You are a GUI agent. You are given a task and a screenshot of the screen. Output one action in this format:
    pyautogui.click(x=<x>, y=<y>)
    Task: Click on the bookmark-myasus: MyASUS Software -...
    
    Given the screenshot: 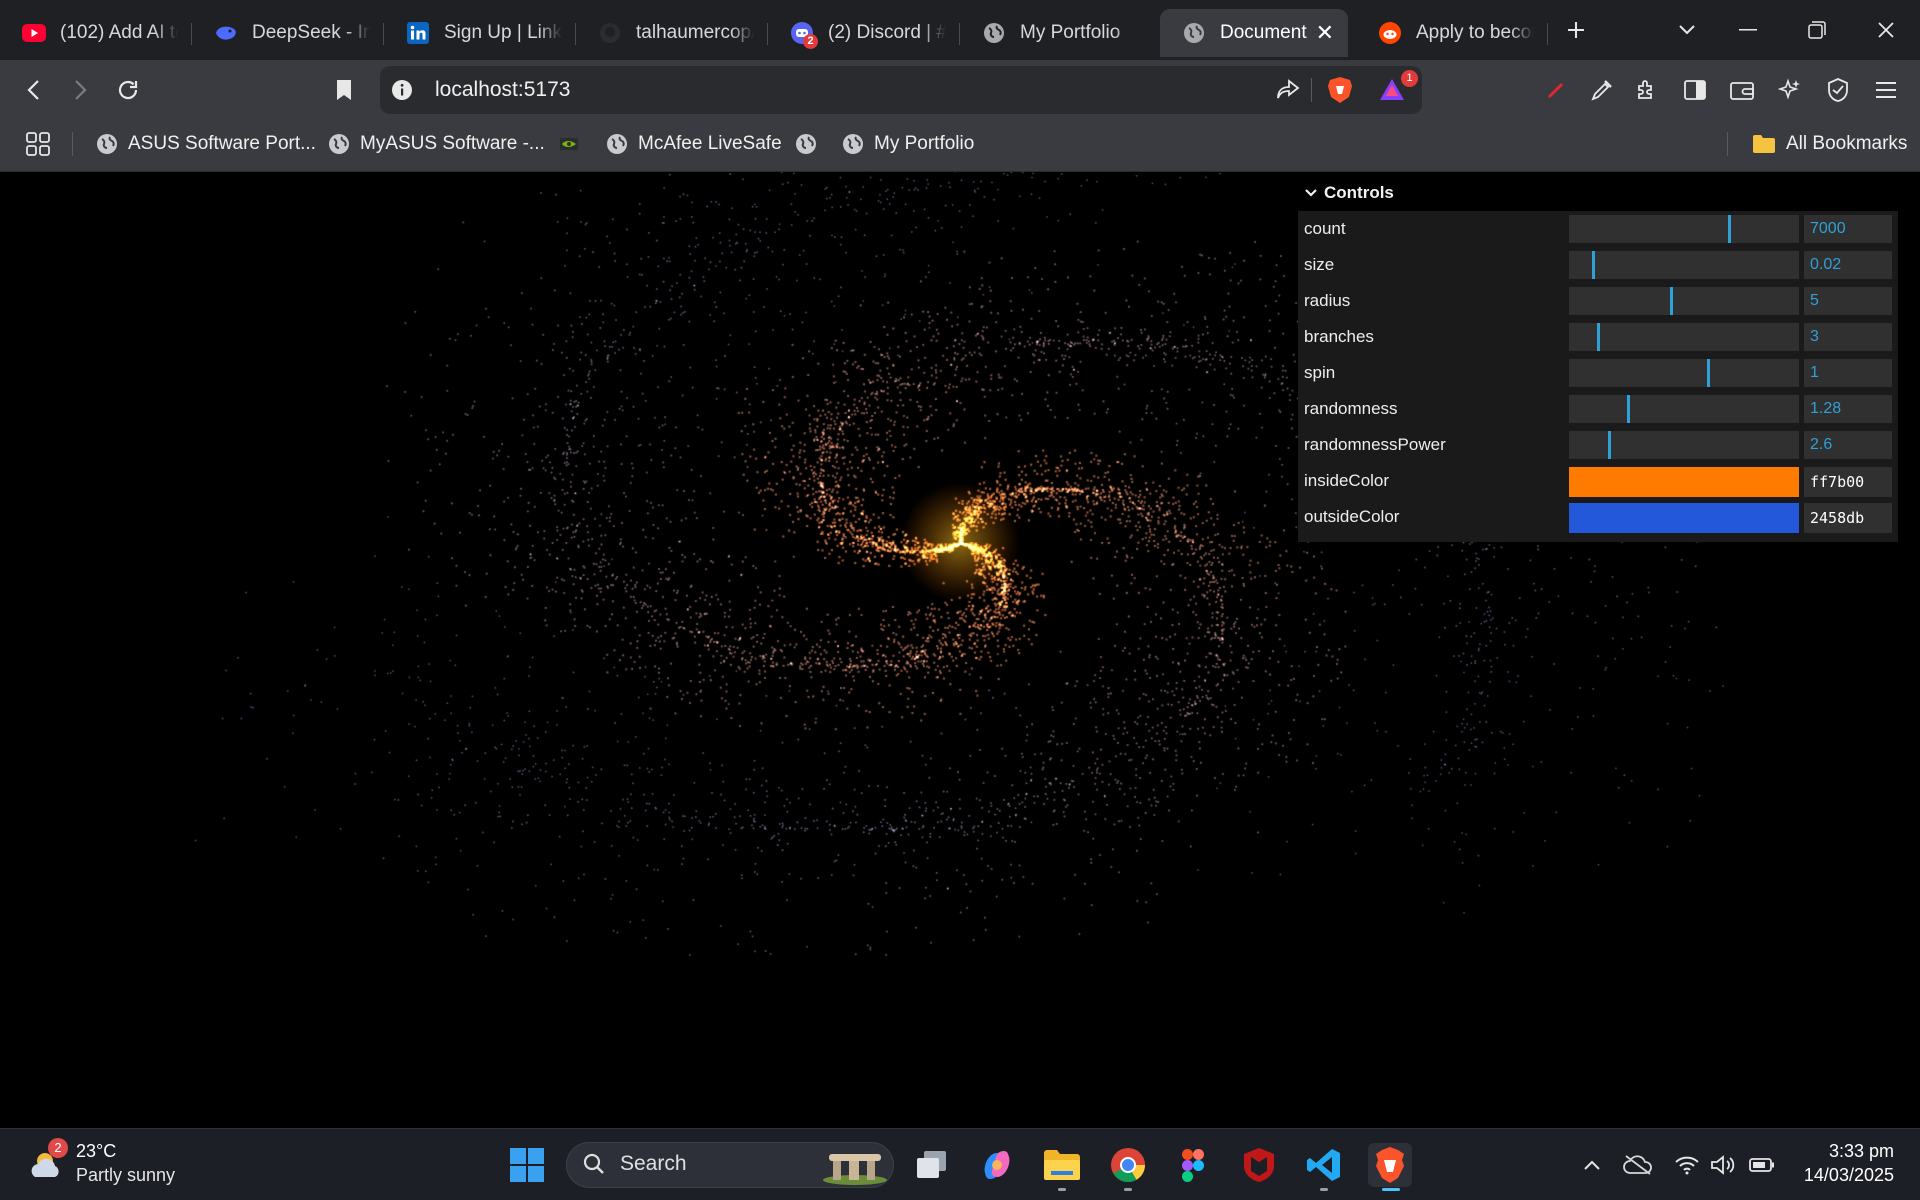 What is the action you would take?
    pyautogui.click(x=436, y=144)
    